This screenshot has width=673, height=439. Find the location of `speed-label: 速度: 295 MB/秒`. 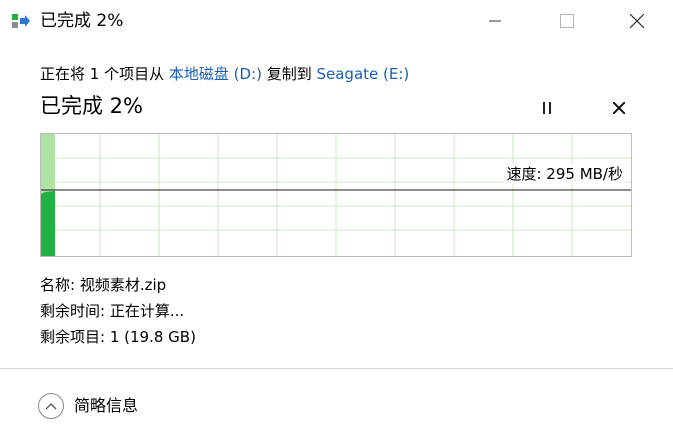

speed-label: 速度: 295 MB/秒 is located at coordinates (564, 174).